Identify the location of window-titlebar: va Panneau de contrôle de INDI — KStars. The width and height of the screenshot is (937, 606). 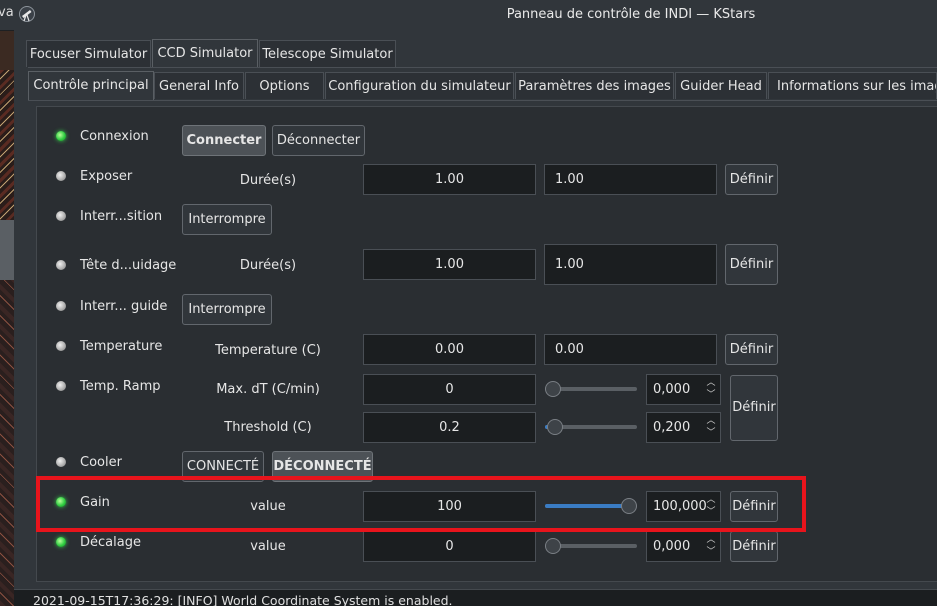
(468, 15).